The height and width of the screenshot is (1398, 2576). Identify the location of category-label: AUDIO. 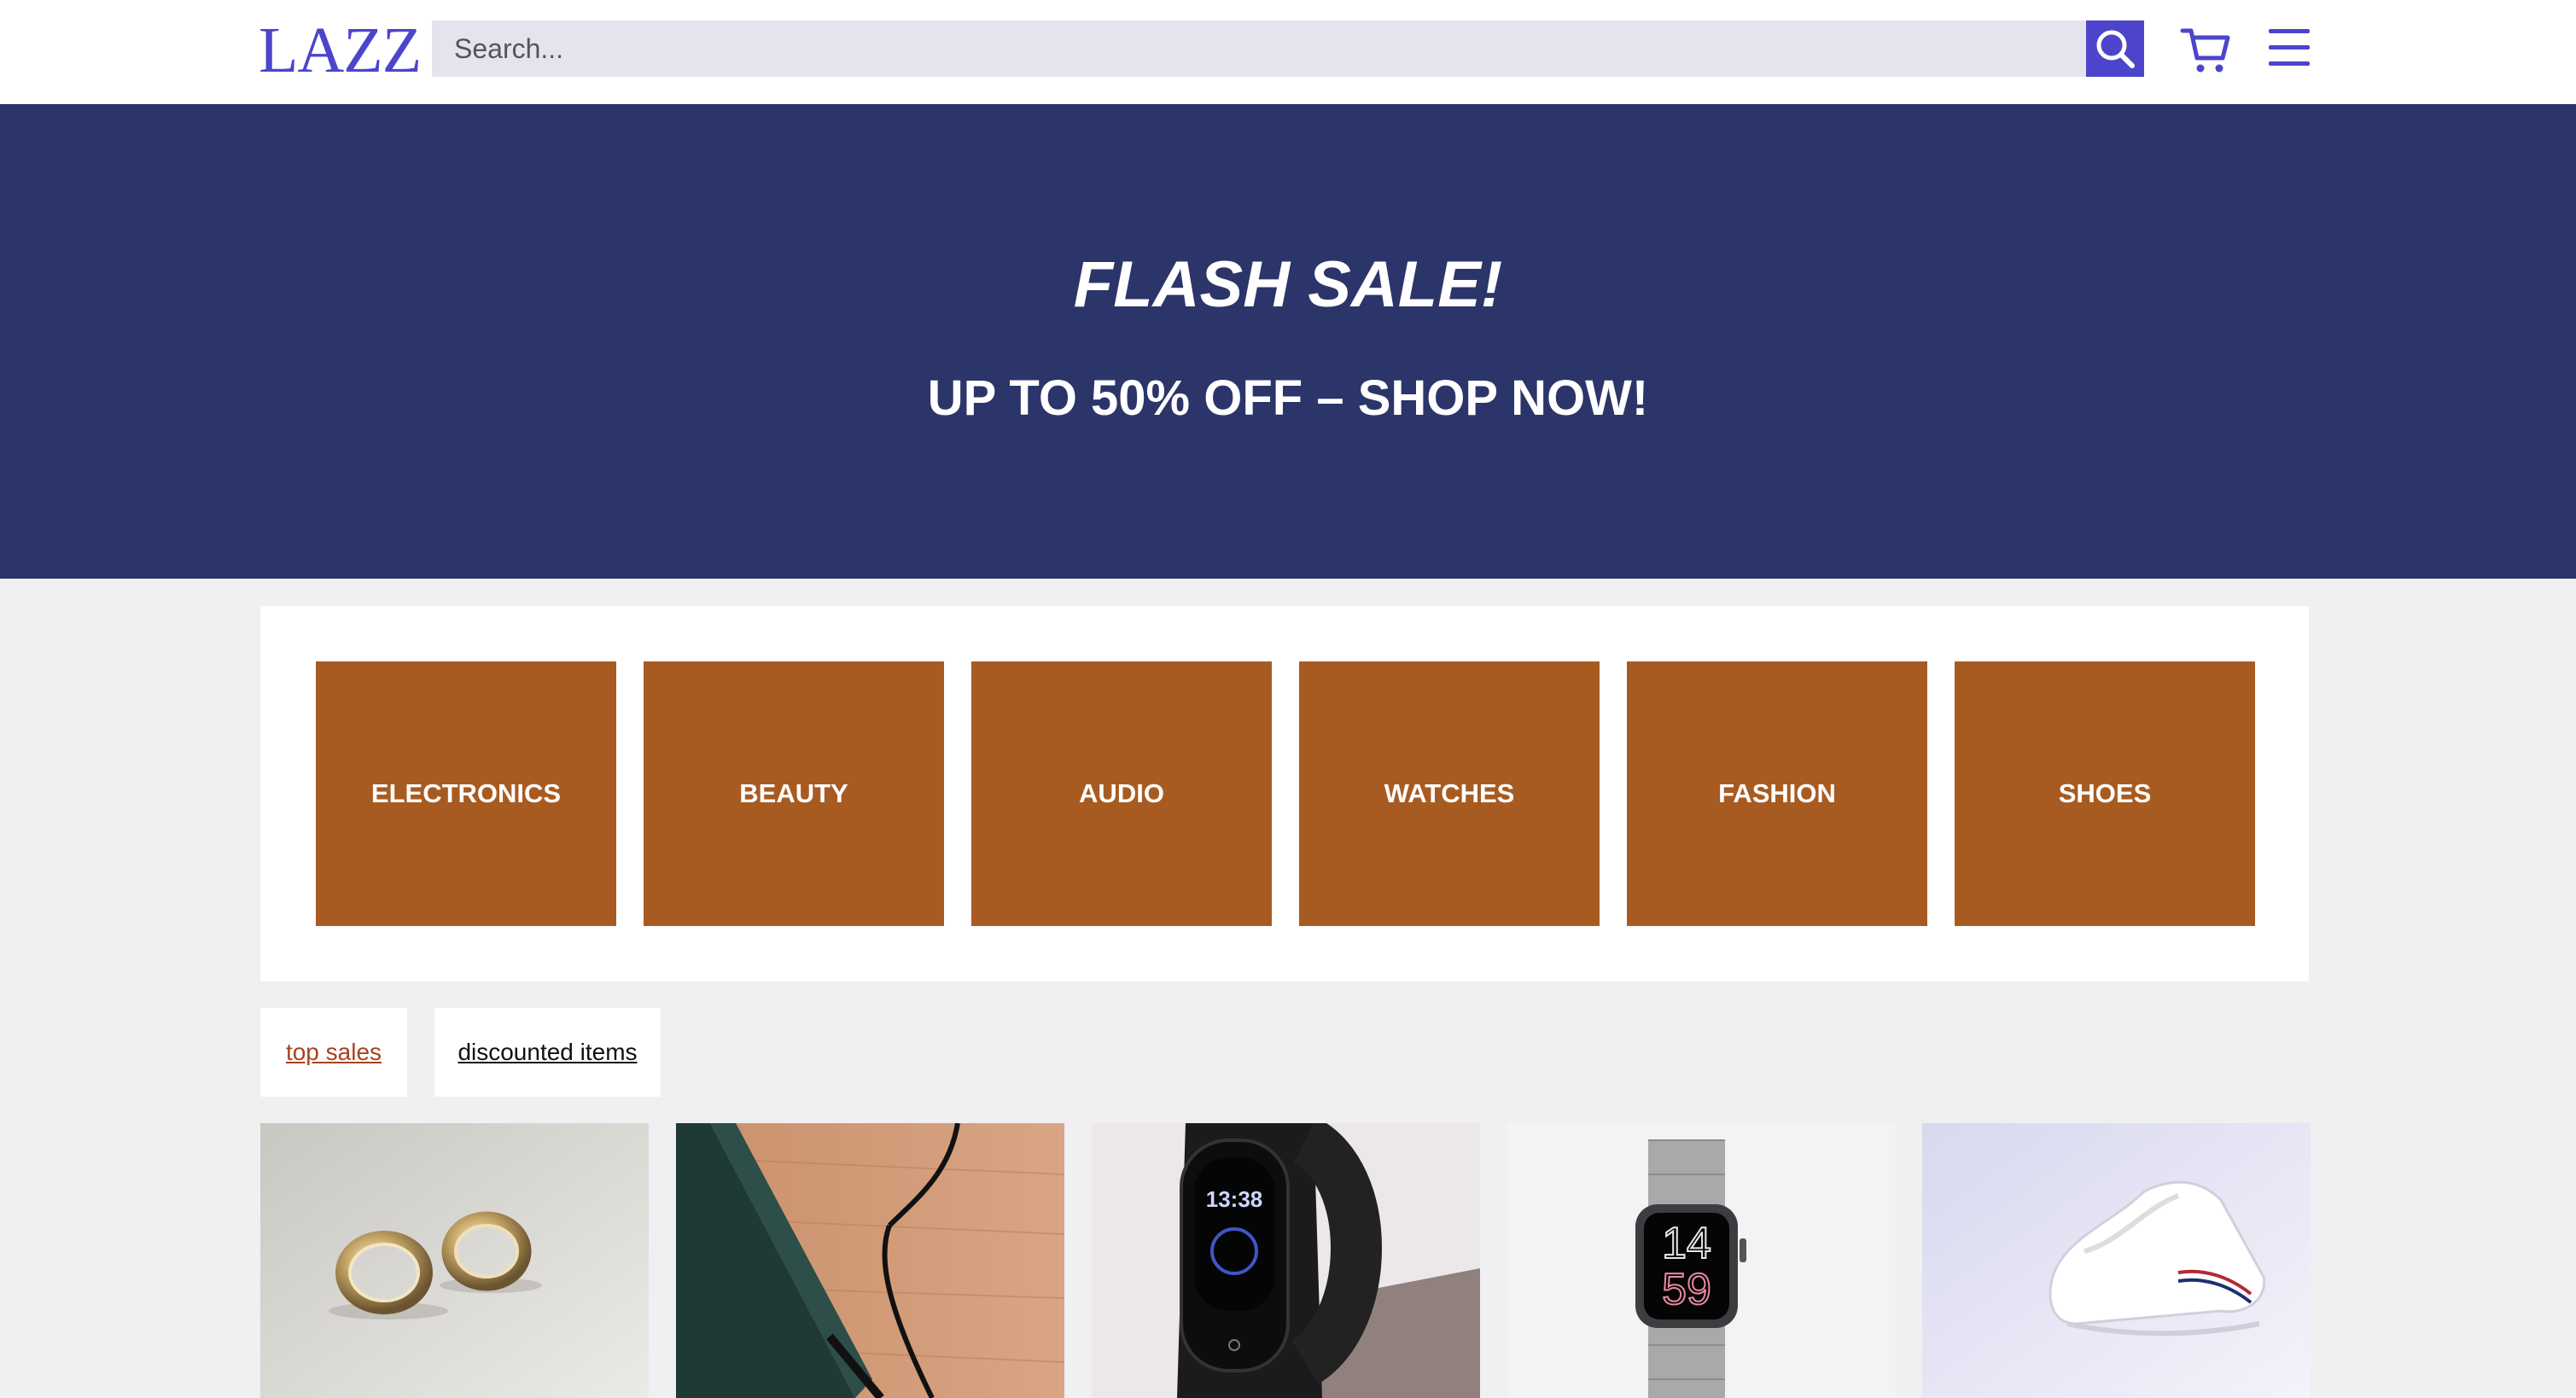
(1121, 793).